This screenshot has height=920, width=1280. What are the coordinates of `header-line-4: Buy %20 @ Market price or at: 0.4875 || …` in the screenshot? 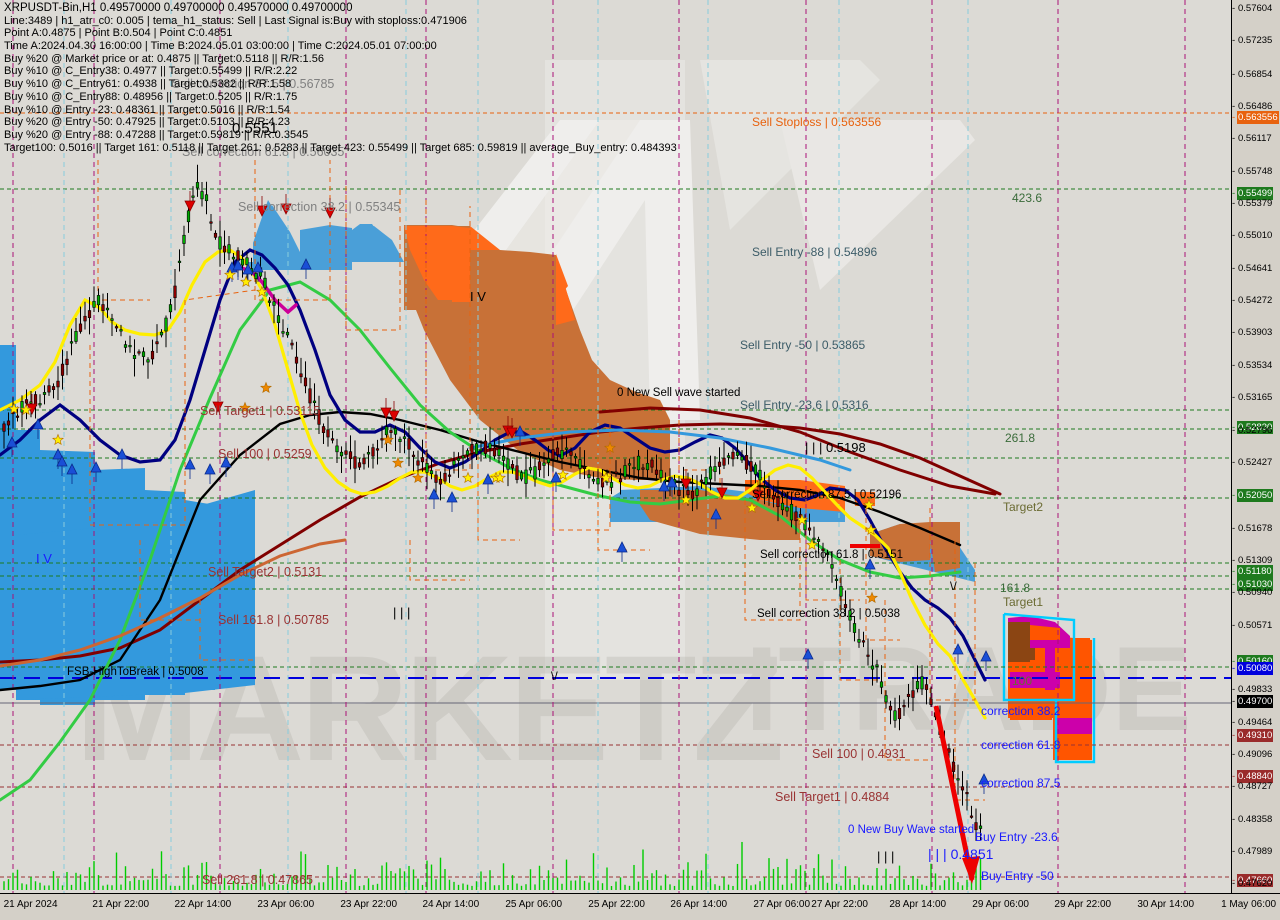 It's located at (164, 58).